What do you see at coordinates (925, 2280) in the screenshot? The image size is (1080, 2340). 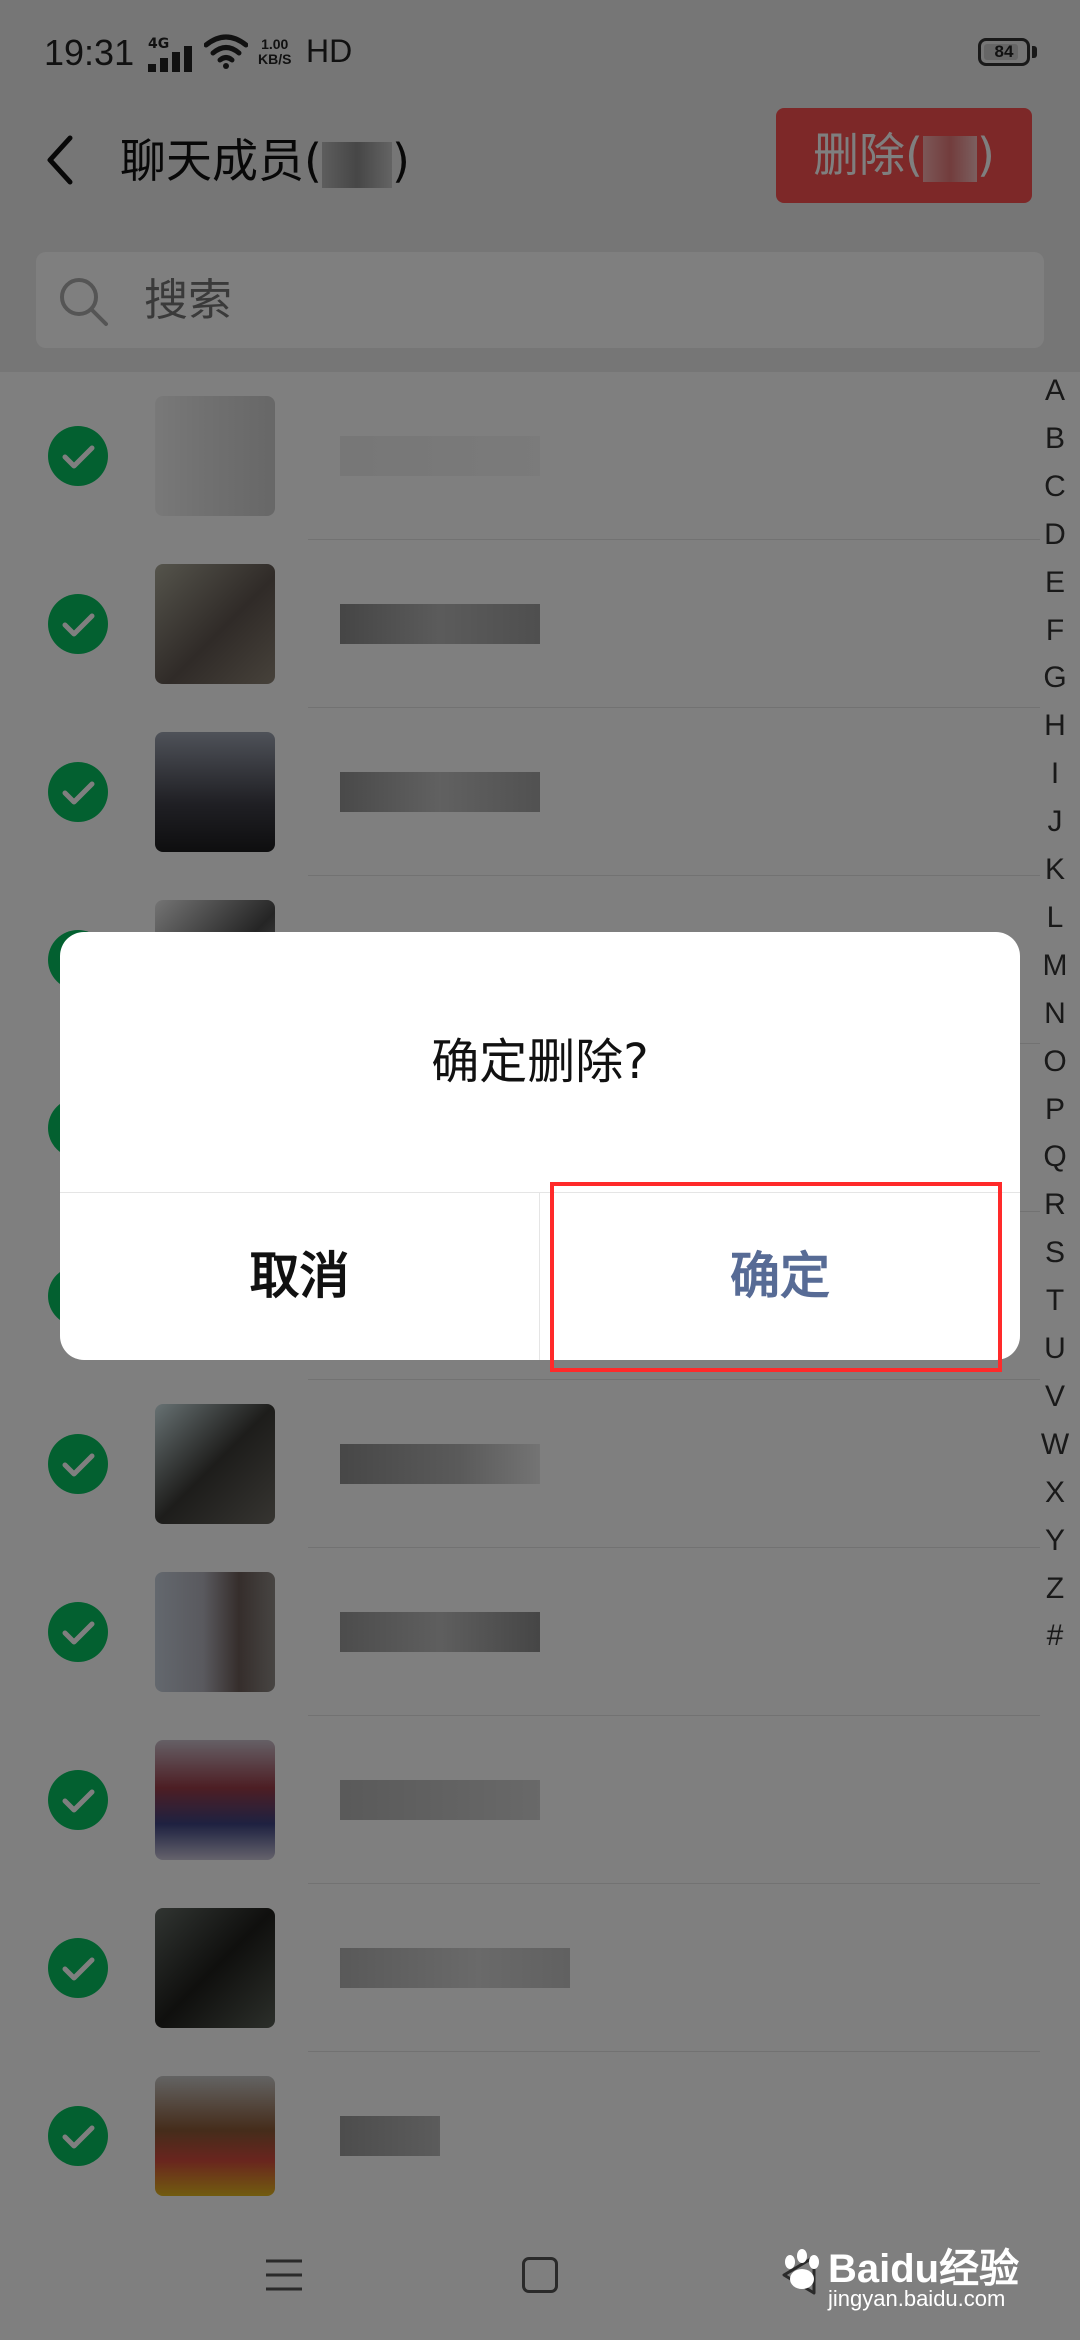 I see `watermark: Baidu经验 jingyan.baidu.com` at bounding box center [925, 2280].